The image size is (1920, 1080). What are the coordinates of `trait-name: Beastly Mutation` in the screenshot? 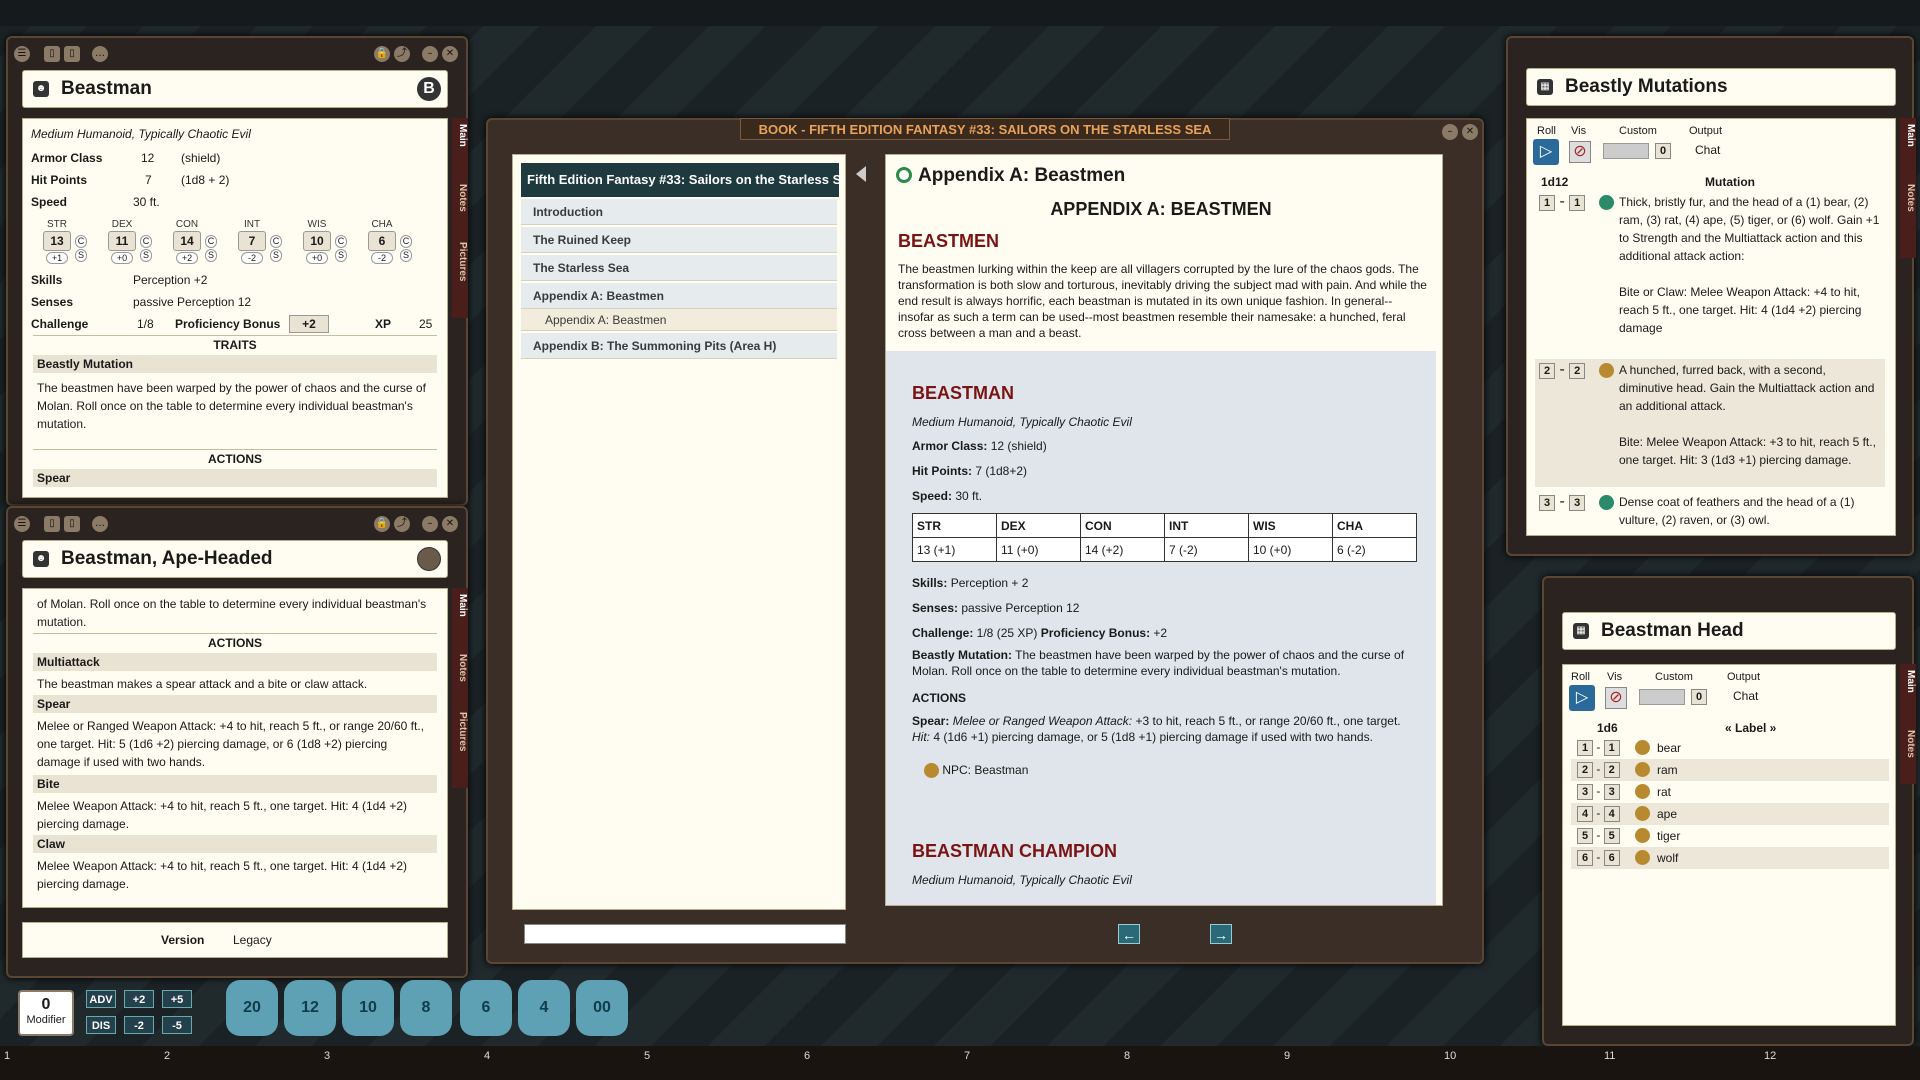 It's located at (235, 364).